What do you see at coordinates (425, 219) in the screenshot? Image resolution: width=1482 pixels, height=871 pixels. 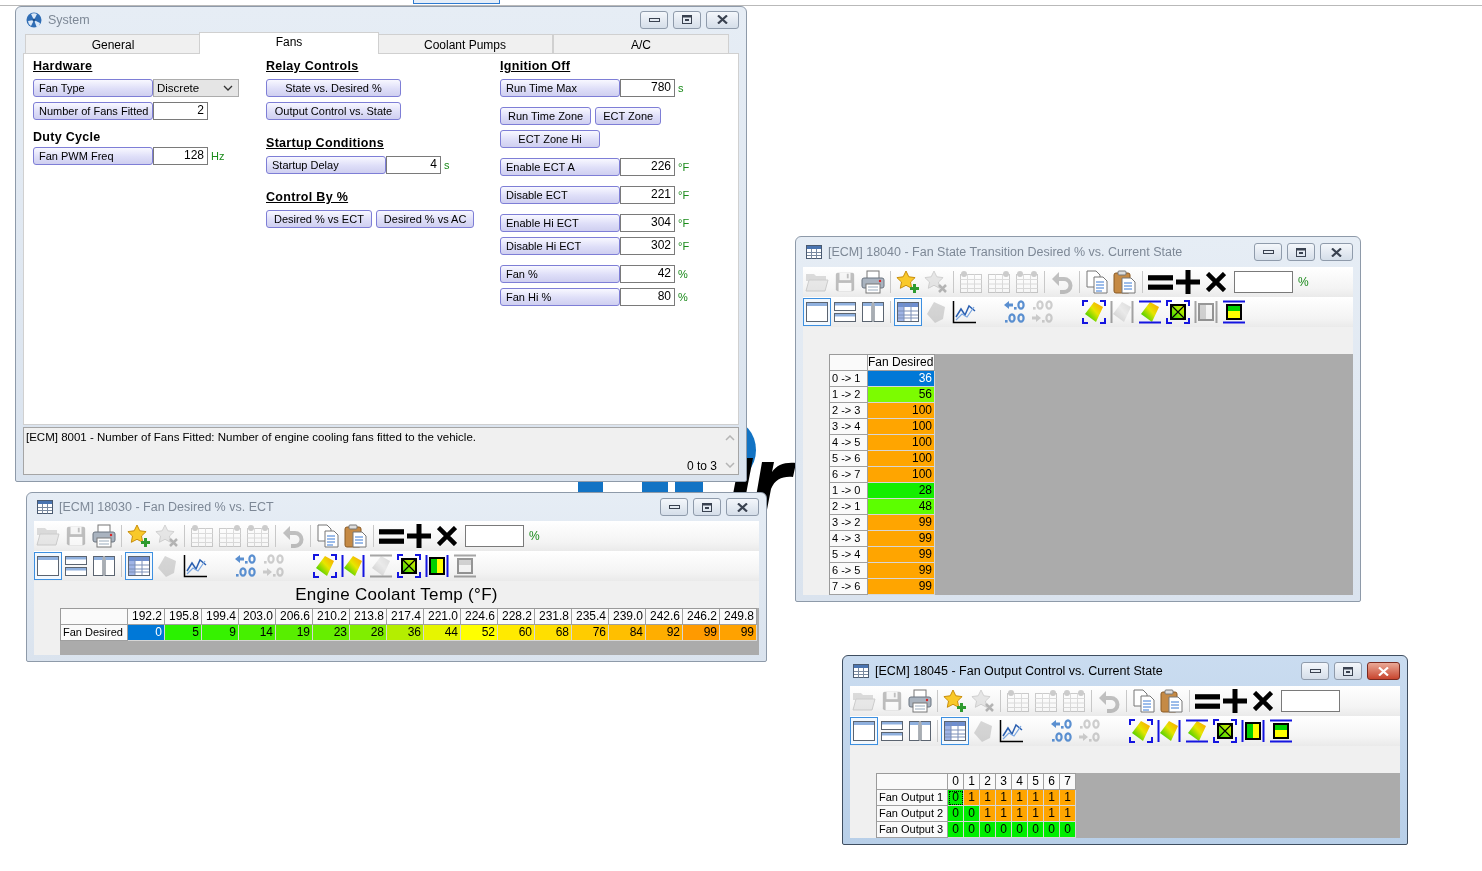 I see `action-button: Desired % vs AC` at bounding box center [425, 219].